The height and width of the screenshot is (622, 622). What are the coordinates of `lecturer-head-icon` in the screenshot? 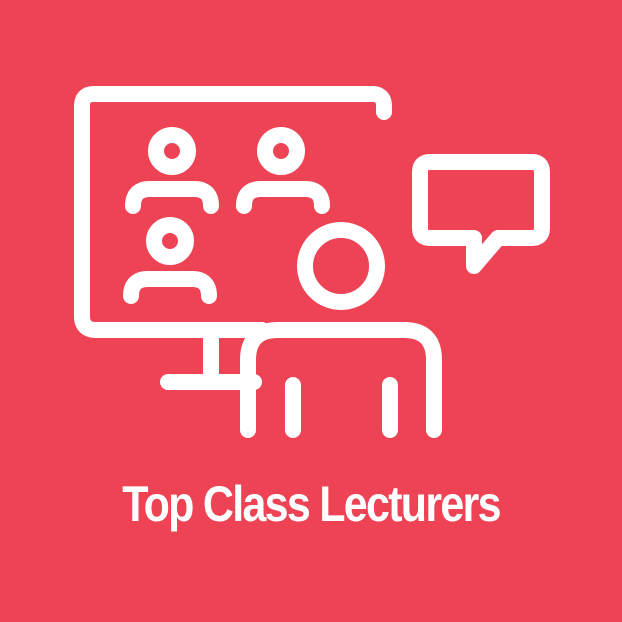 It's located at (341, 266).